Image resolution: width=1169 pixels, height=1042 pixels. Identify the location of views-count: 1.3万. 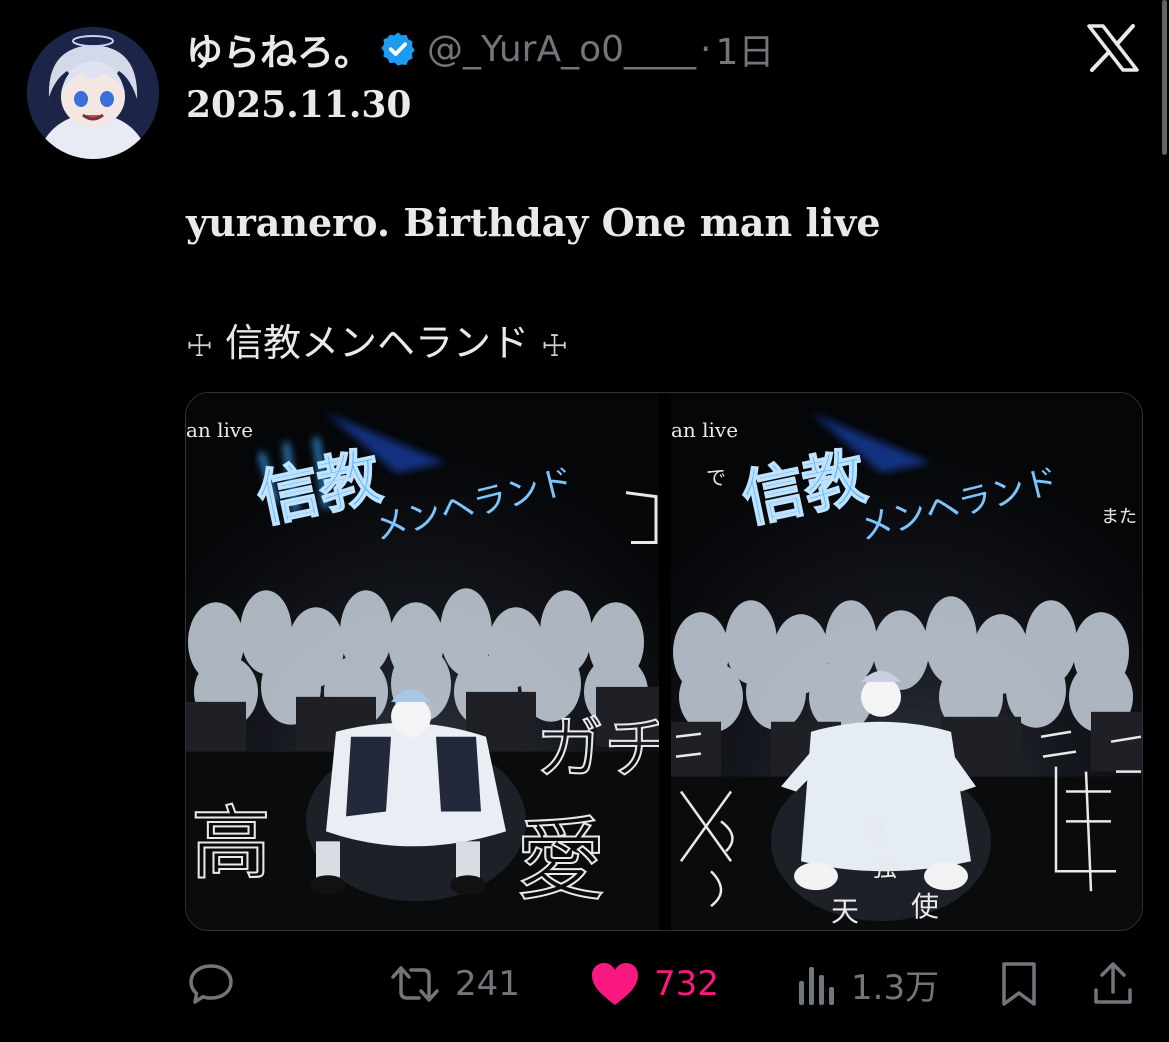
(895, 987).